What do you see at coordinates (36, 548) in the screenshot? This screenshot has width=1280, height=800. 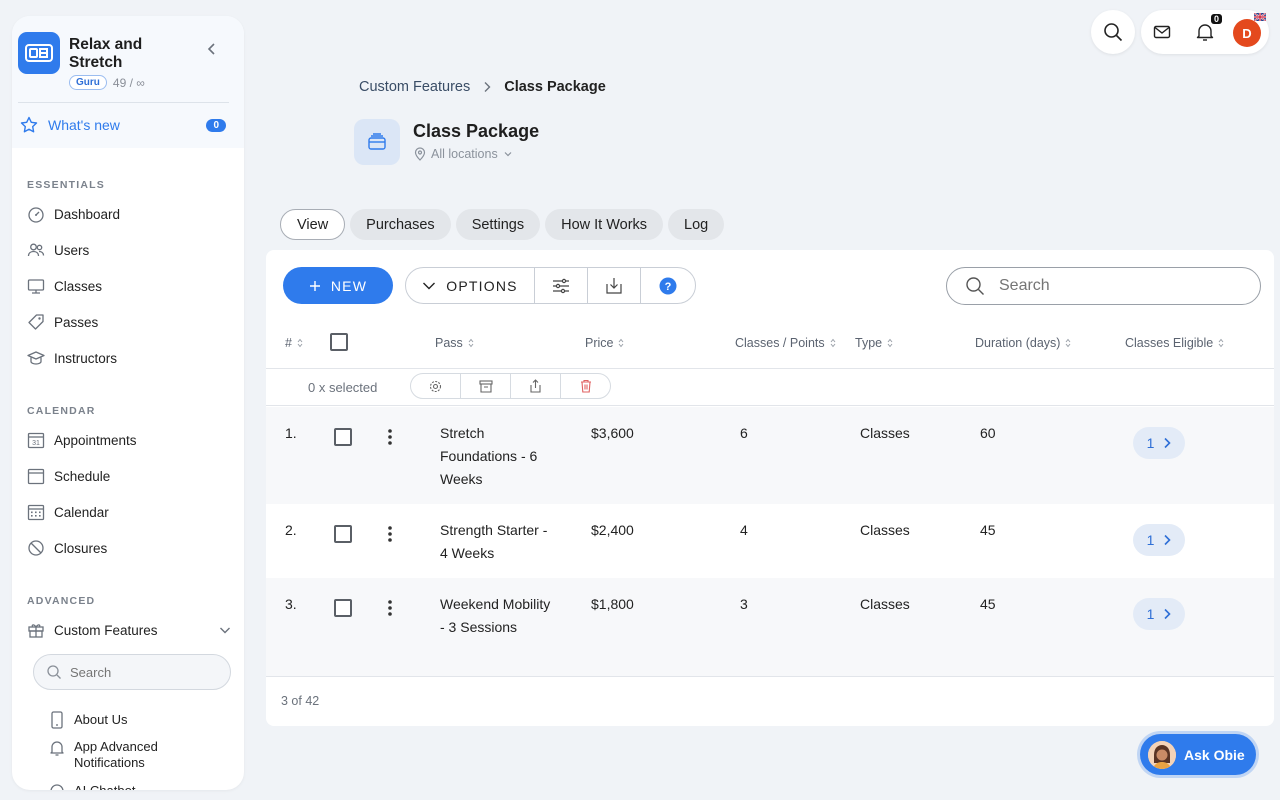 I see `closures-icon` at bounding box center [36, 548].